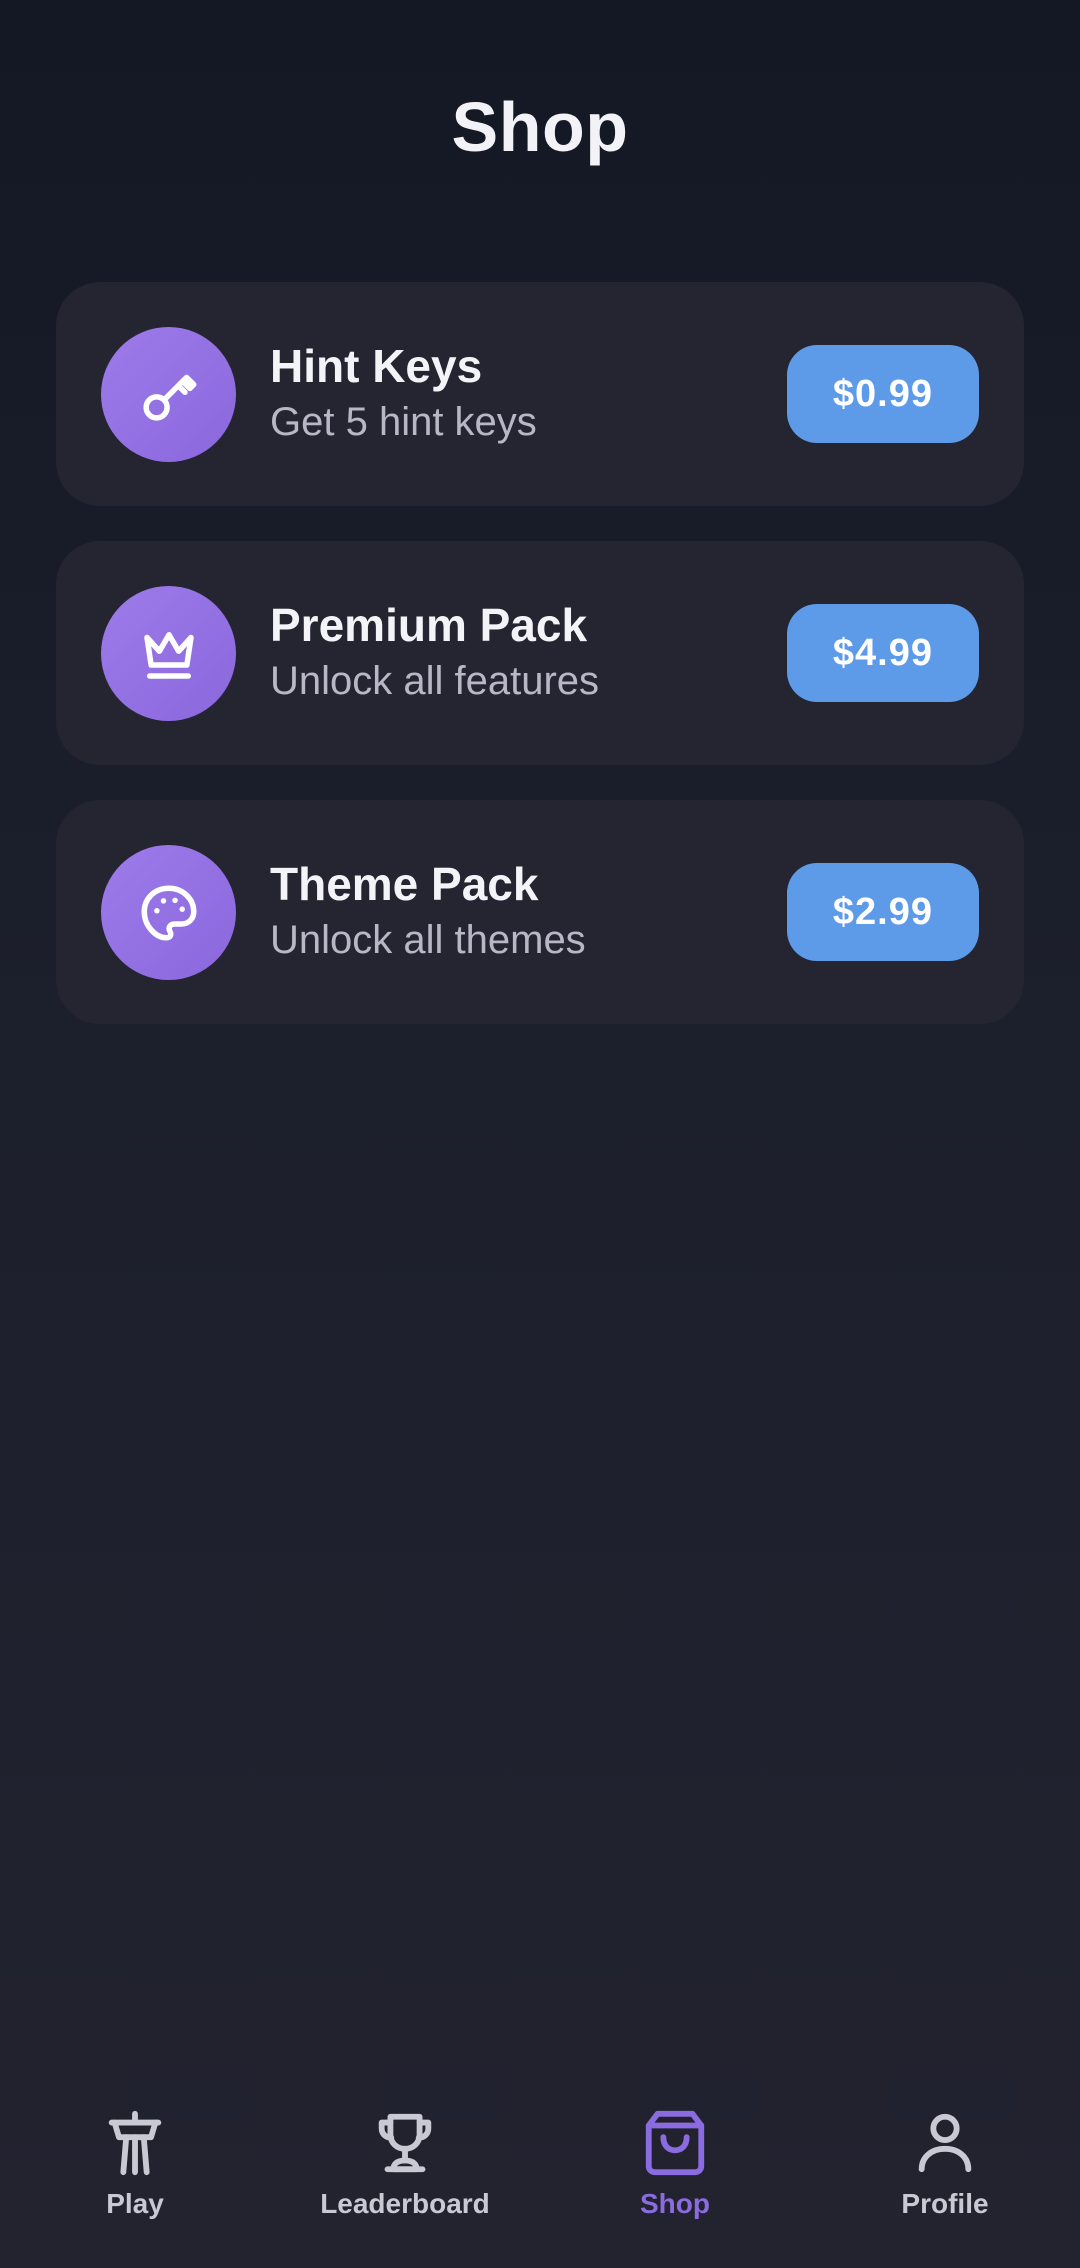 The width and height of the screenshot is (1080, 2268). What do you see at coordinates (428, 940) in the screenshot?
I see `item-description: Unlock all themes` at bounding box center [428, 940].